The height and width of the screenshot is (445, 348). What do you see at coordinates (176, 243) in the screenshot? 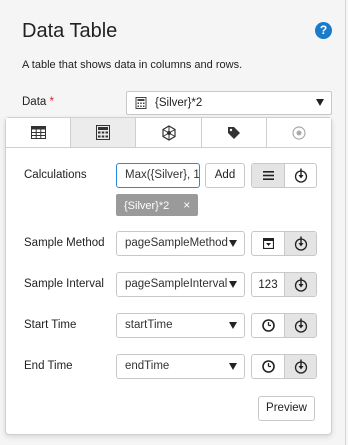
I see `sample-method-value: pageSampleMethod` at bounding box center [176, 243].